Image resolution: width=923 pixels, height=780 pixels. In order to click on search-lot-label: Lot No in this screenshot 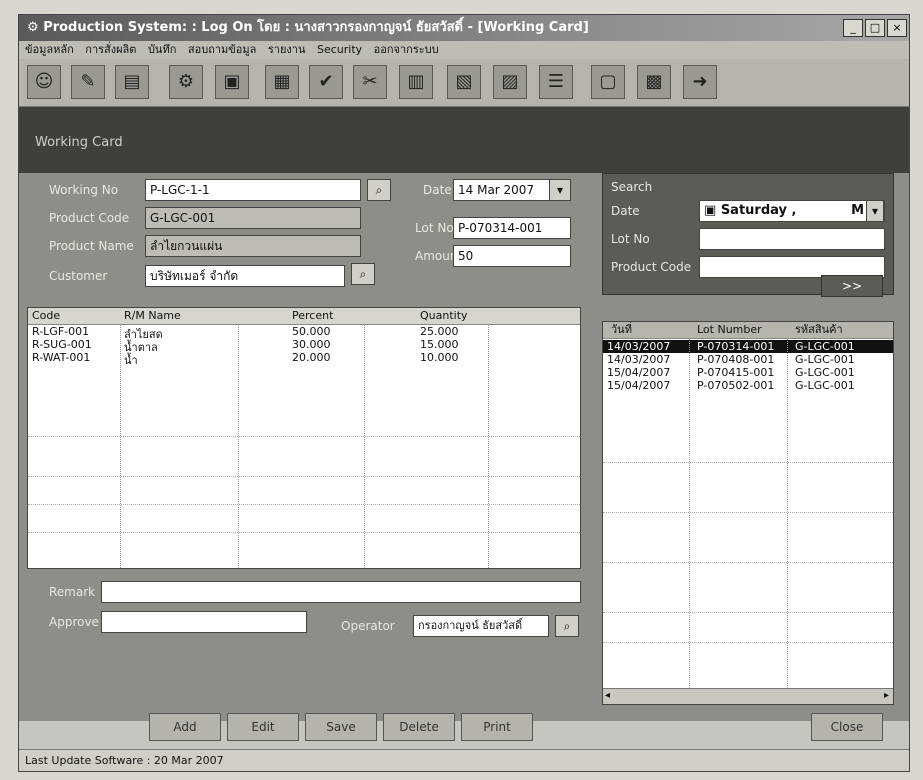, I will do `click(630, 239)`.